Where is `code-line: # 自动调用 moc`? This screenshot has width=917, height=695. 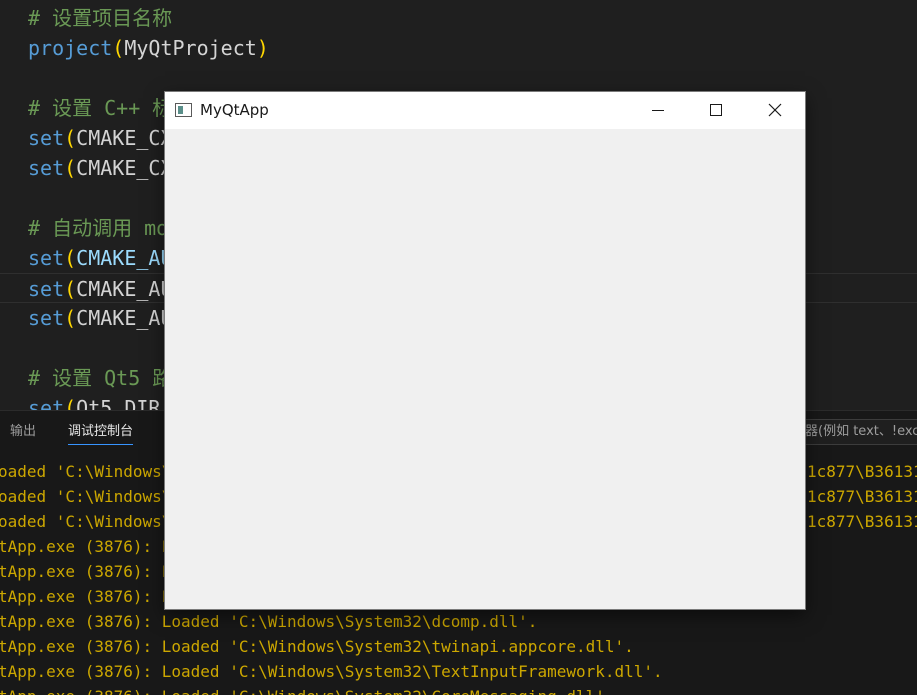
code-line: # 自动调用 moc is located at coordinates (104, 228).